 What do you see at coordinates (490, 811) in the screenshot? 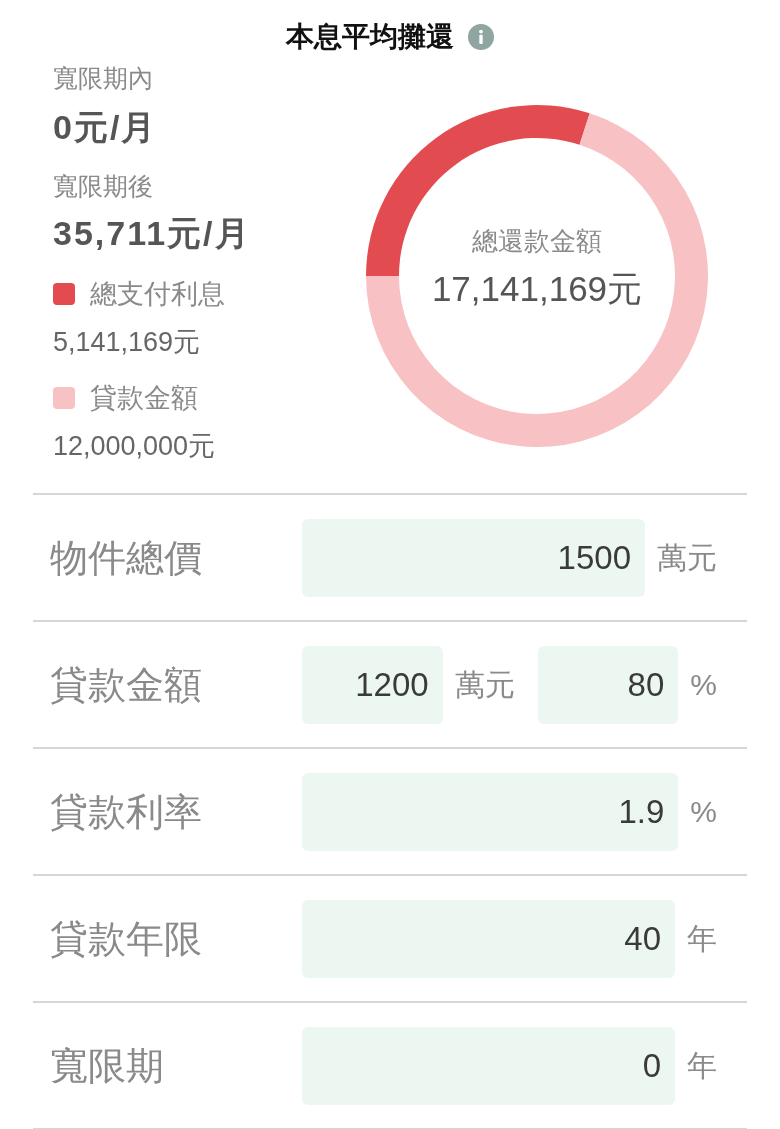
I see `input-field: 1.9` at bounding box center [490, 811].